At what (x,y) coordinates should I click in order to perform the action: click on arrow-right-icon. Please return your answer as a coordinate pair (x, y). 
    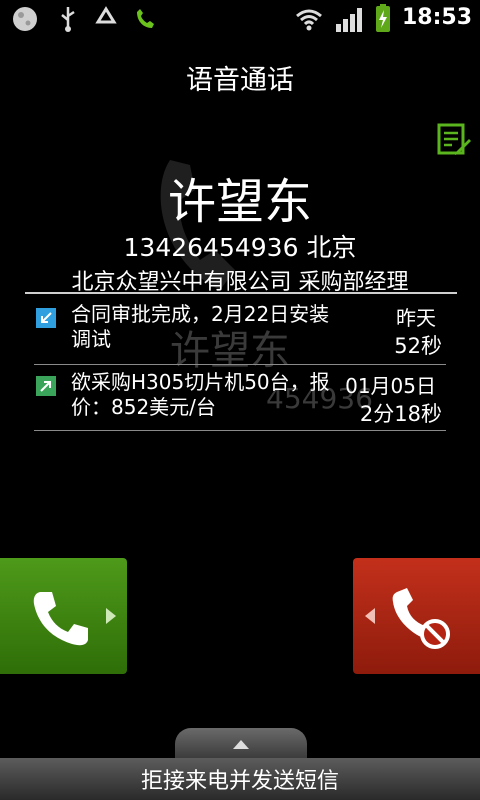
    Looking at the image, I should click on (111, 616).